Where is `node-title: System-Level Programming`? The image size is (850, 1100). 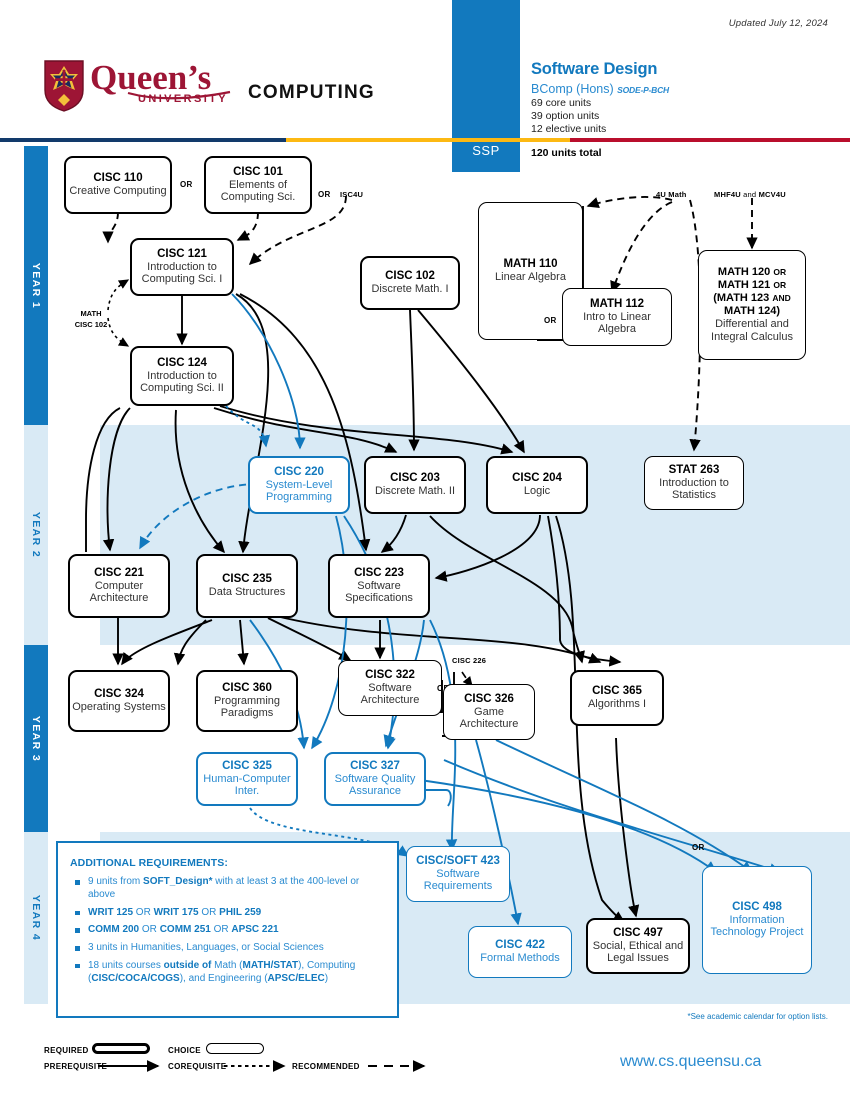 node-title: System-Level Programming is located at coordinates (299, 491).